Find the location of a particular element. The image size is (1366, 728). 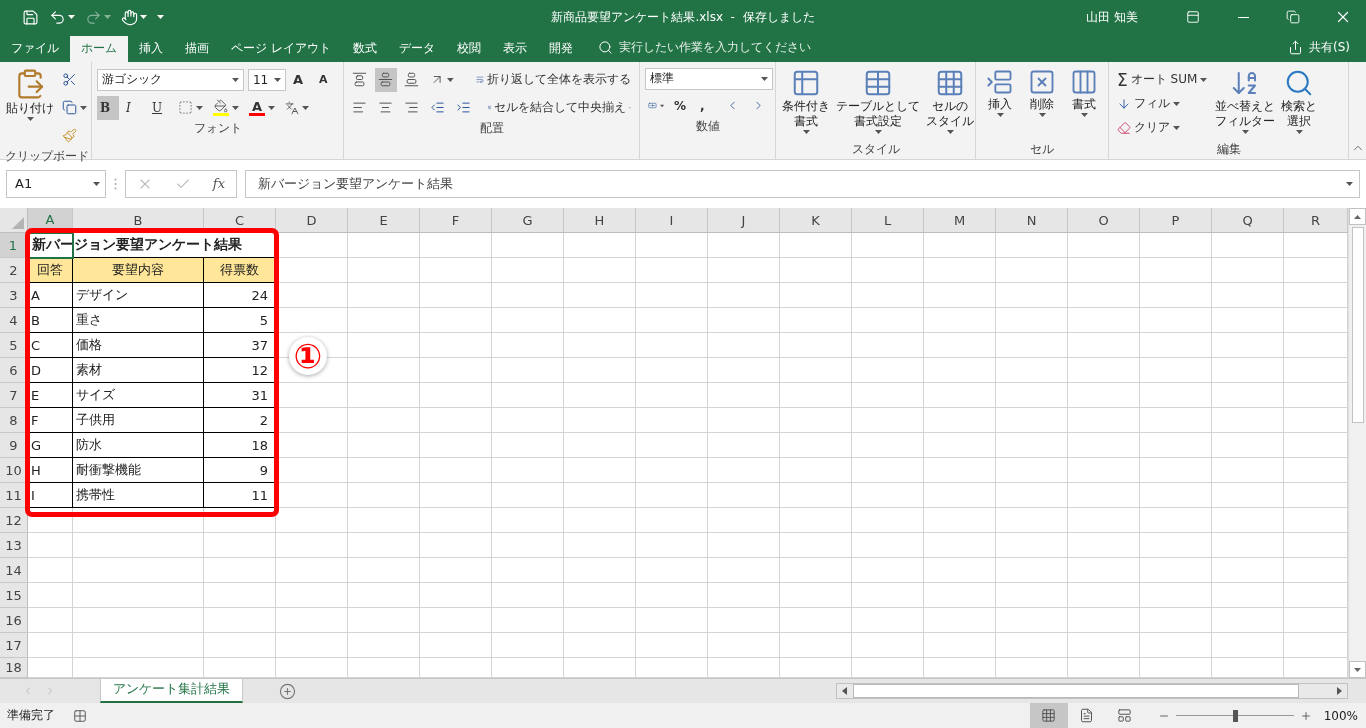

scroll-up-button is located at coordinates (1357, 217).